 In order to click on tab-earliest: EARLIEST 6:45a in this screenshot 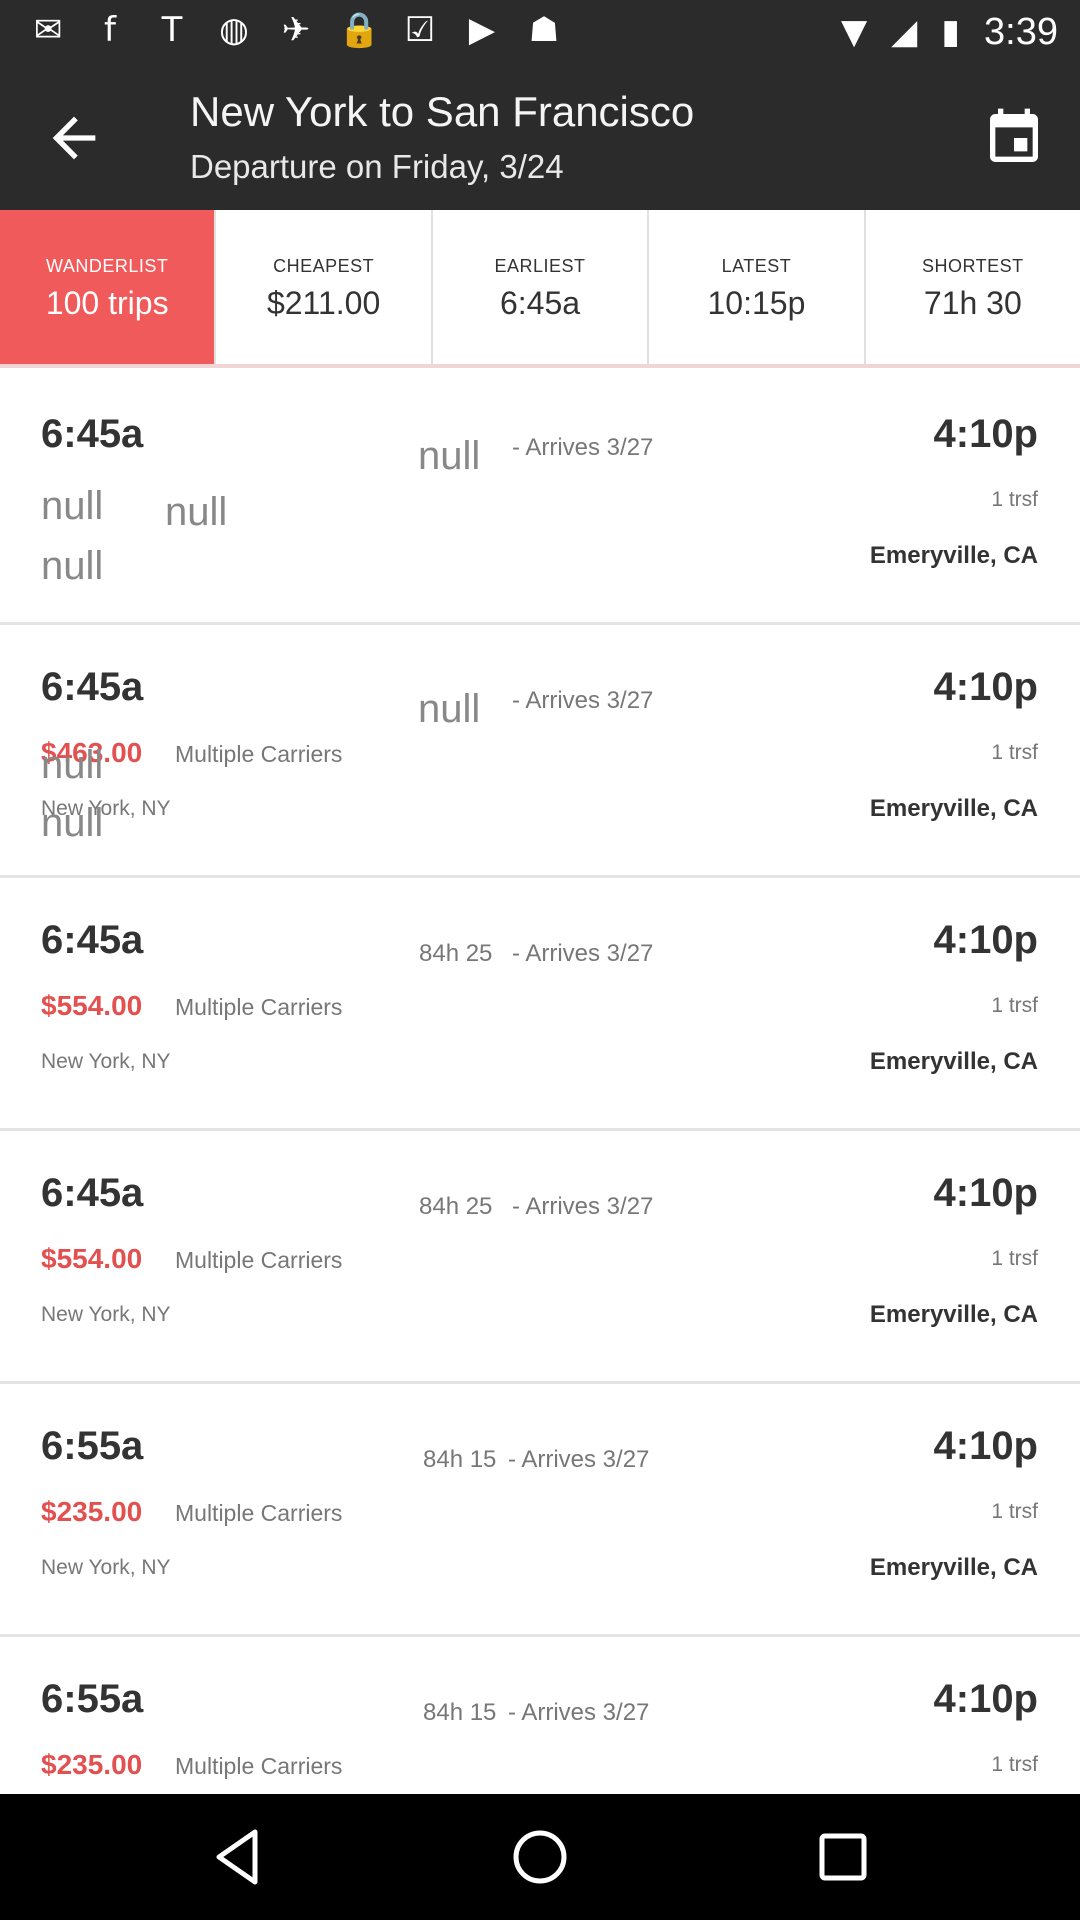, I will do `click(541, 287)`.